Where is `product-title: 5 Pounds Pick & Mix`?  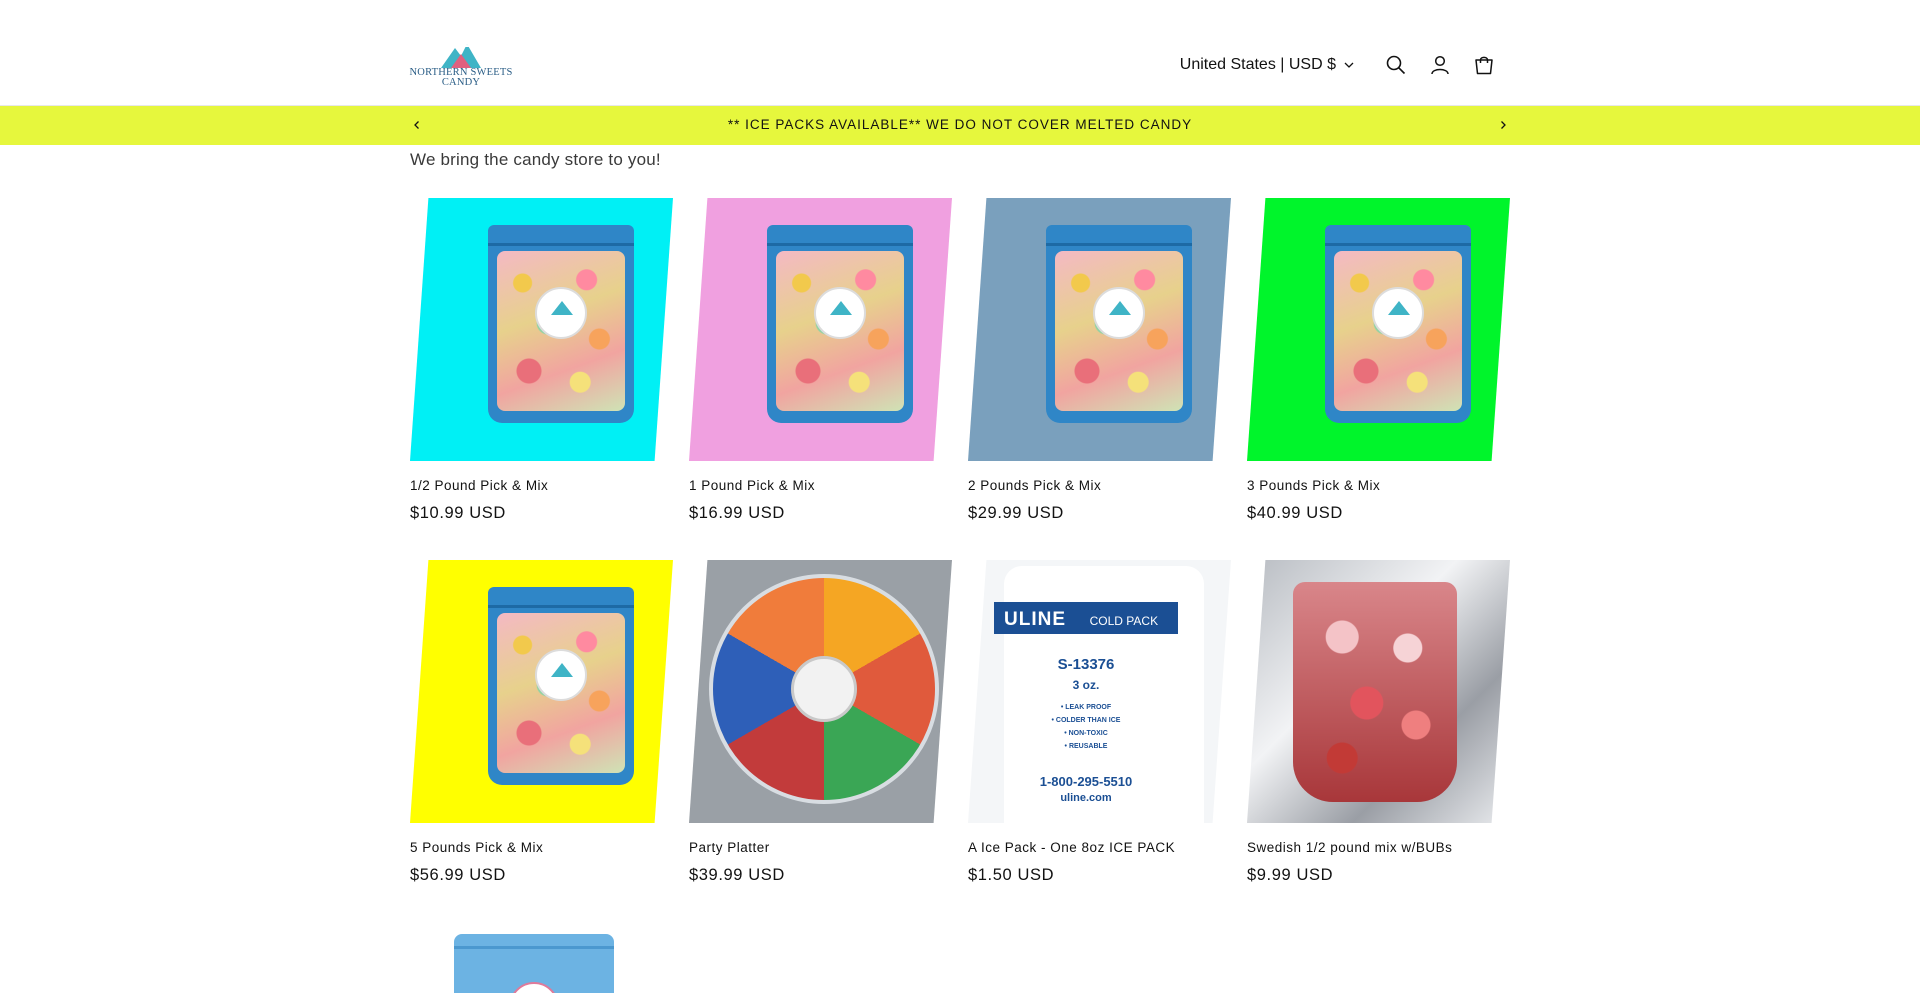
product-title: 5 Pounds Pick & Mix is located at coordinates (476, 847).